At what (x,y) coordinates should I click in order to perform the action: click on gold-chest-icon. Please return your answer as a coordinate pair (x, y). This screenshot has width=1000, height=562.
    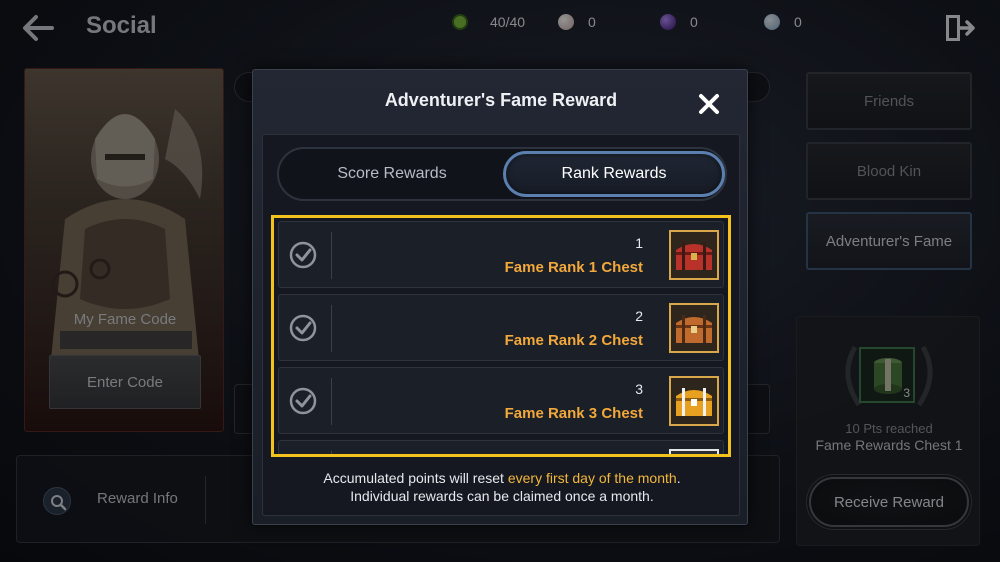
    Looking at the image, I should click on (694, 401).